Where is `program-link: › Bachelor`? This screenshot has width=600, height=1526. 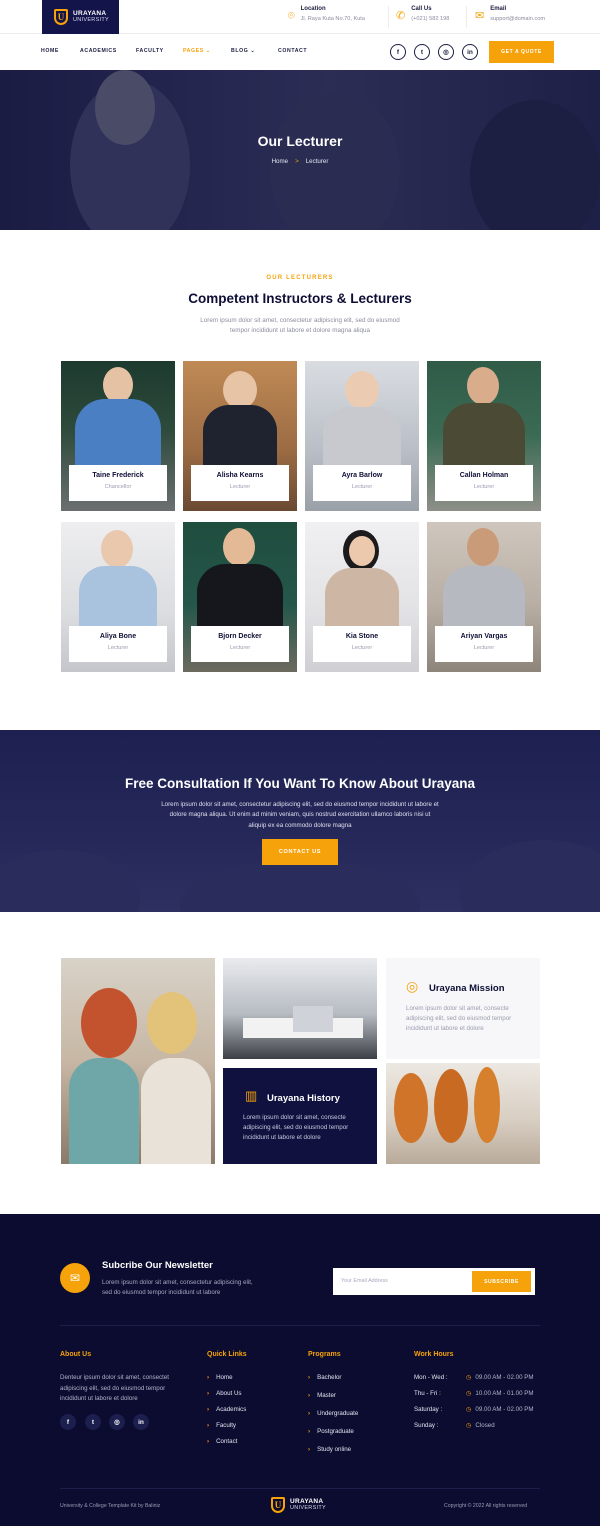 program-link: › Bachelor is located at coordinates (324, 1377).